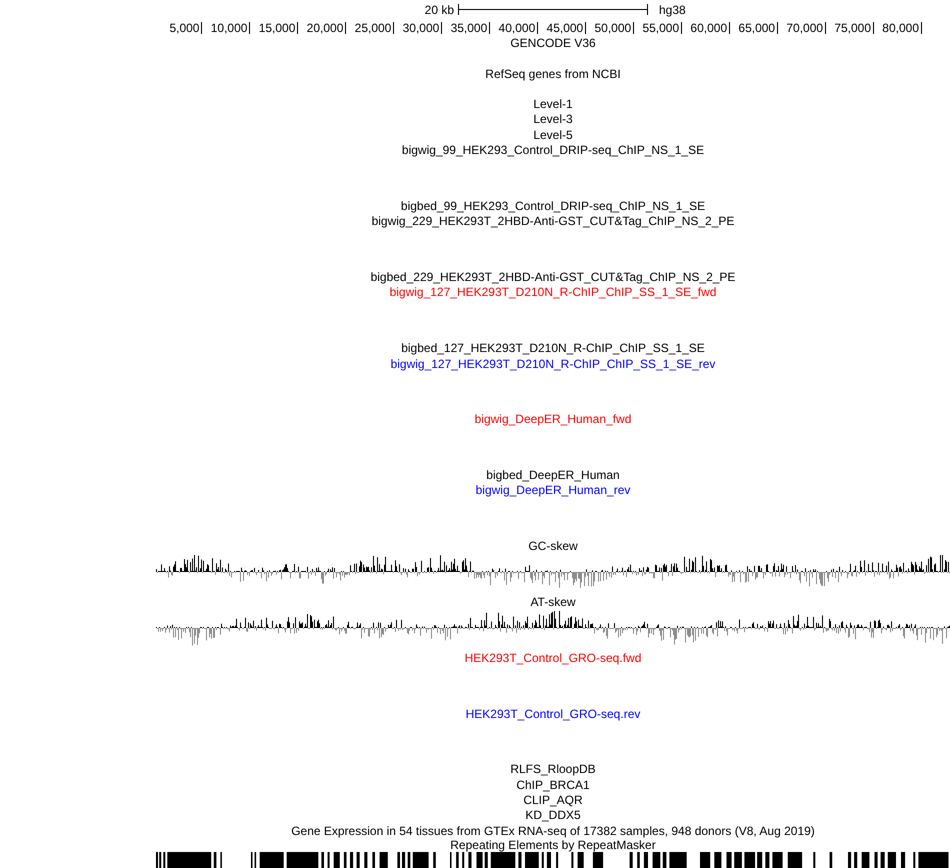 The height and width of the screenshot is (868, 950). Describe the element at coordinates (900, 27) in the screenshot. I see `ruler-label: 80,000` at that location.